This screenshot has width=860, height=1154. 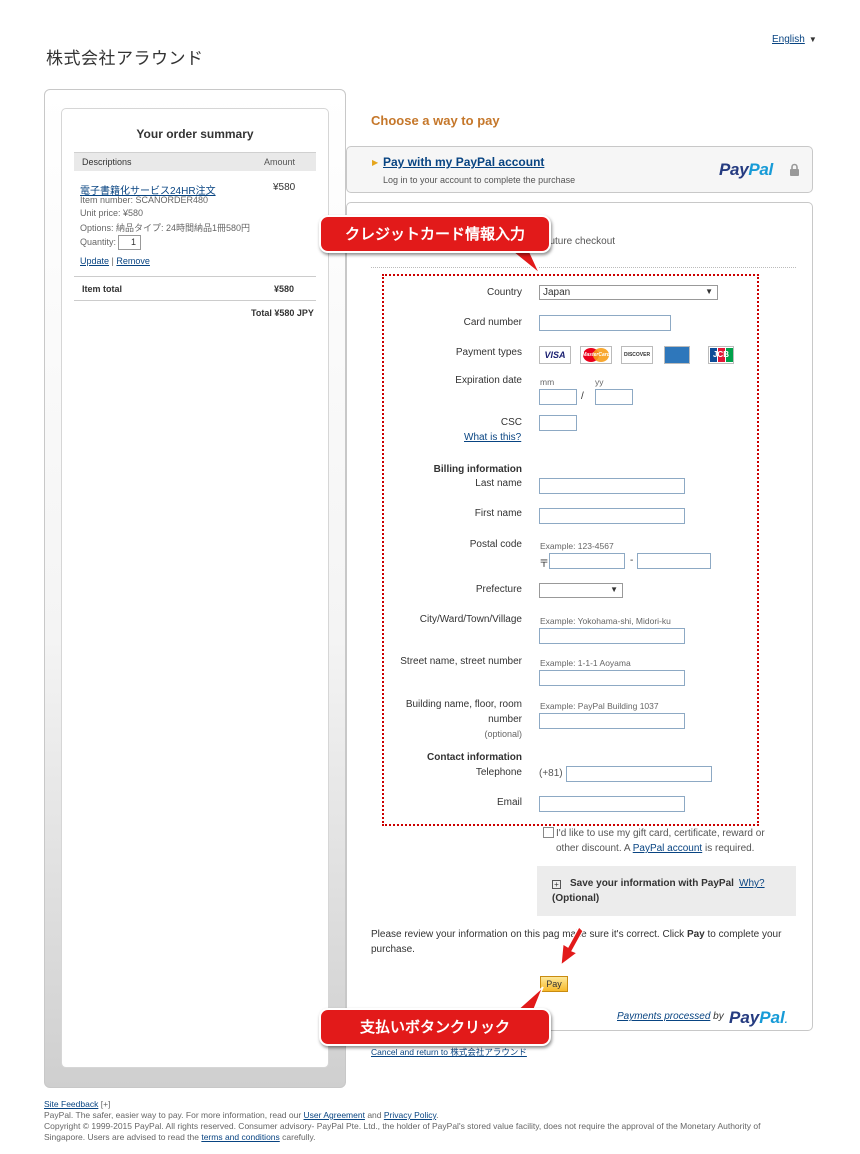 I want to click on processed-by: by, so click(x=718, y=1016).